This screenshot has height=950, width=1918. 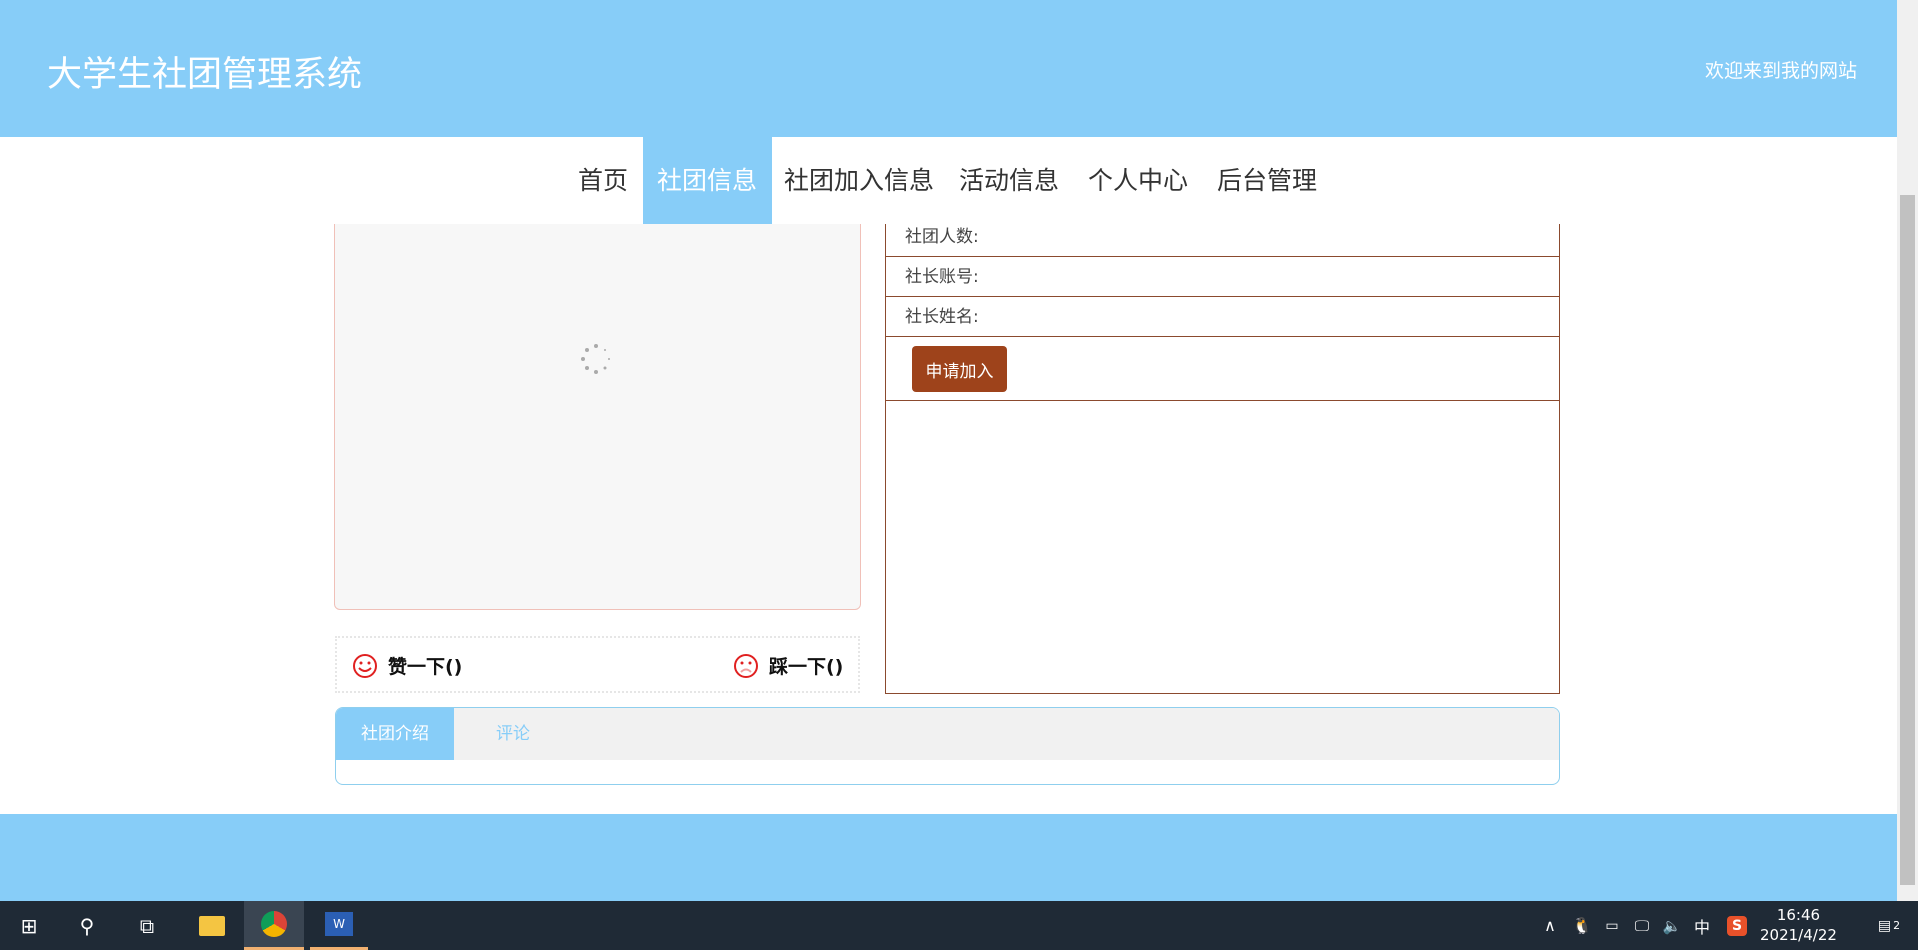 I want to click on loading-spinner-icon, so click(x=595, y=359).